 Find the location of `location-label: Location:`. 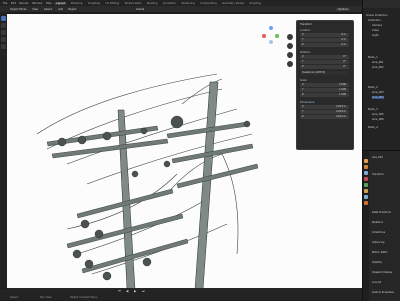

location-label: Location: is located at coordinates (305, 30).